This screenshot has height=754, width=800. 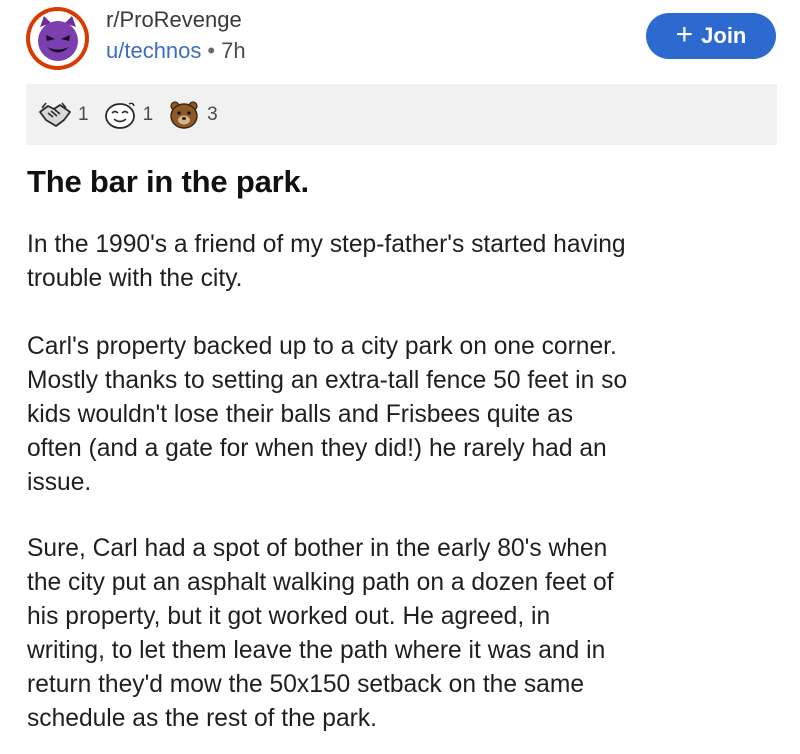 I want to click on post-header: r/ProRevenge u/technos • 7h + Join, so click(x=400, y=40).